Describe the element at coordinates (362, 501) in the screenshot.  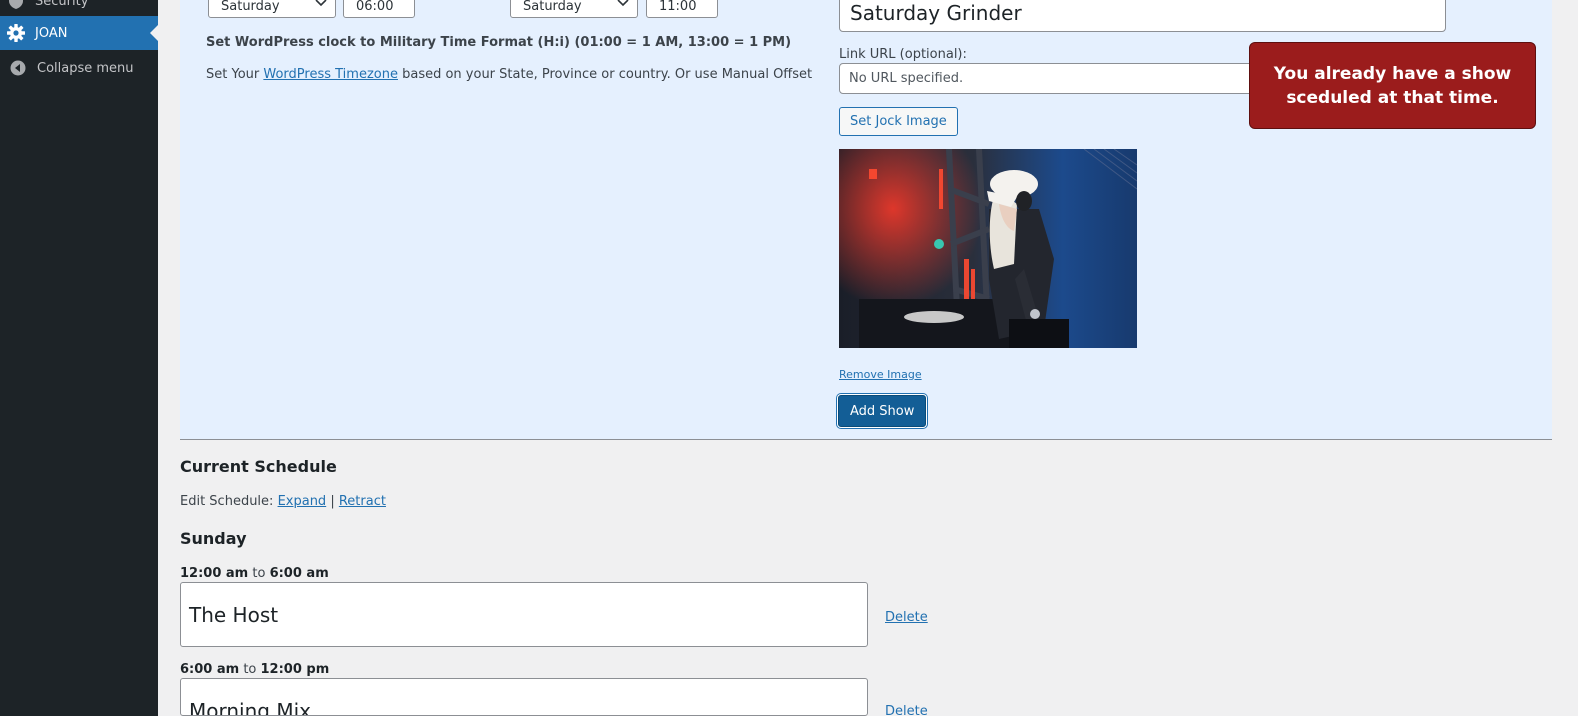
I see `retract-link: Retract` at that location.